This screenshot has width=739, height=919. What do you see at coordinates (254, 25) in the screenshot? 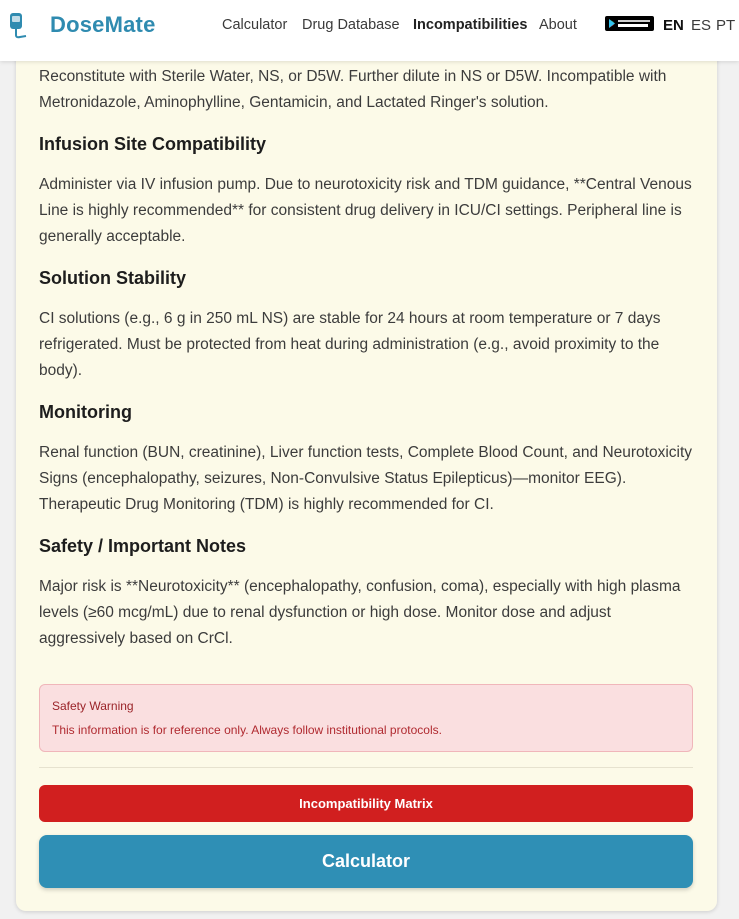
I see `nav-calculator: Calculator` at bounding box center [254, 25].